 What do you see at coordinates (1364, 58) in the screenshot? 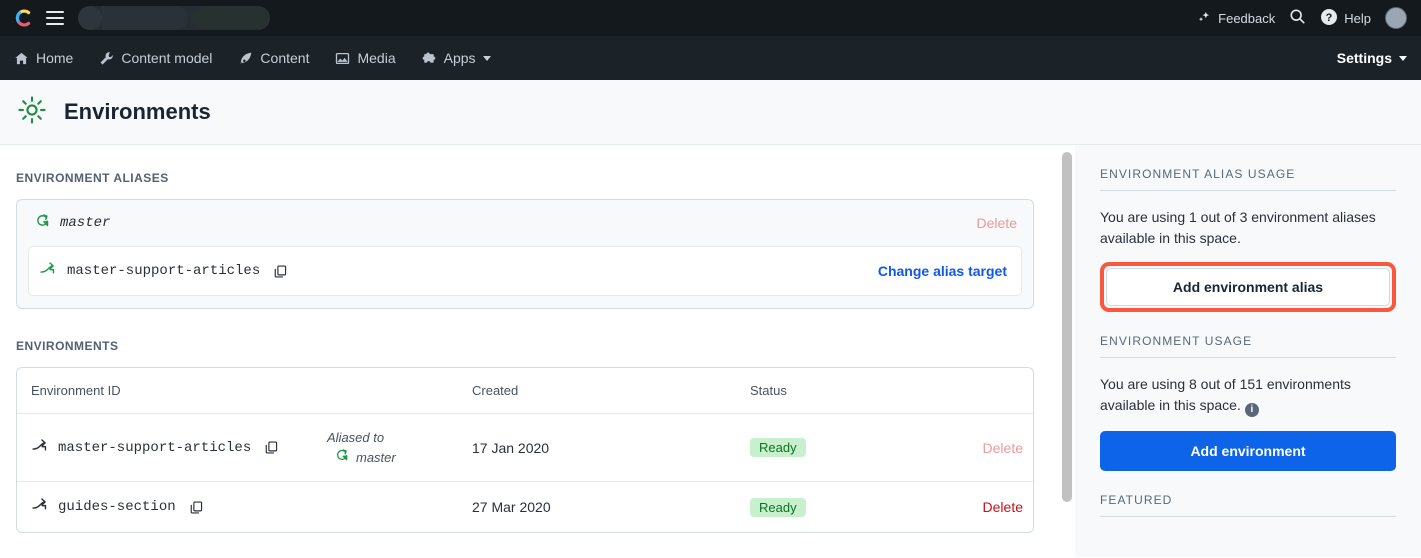
I see `settings-label: Settings` at bounding box center [1364, 58].